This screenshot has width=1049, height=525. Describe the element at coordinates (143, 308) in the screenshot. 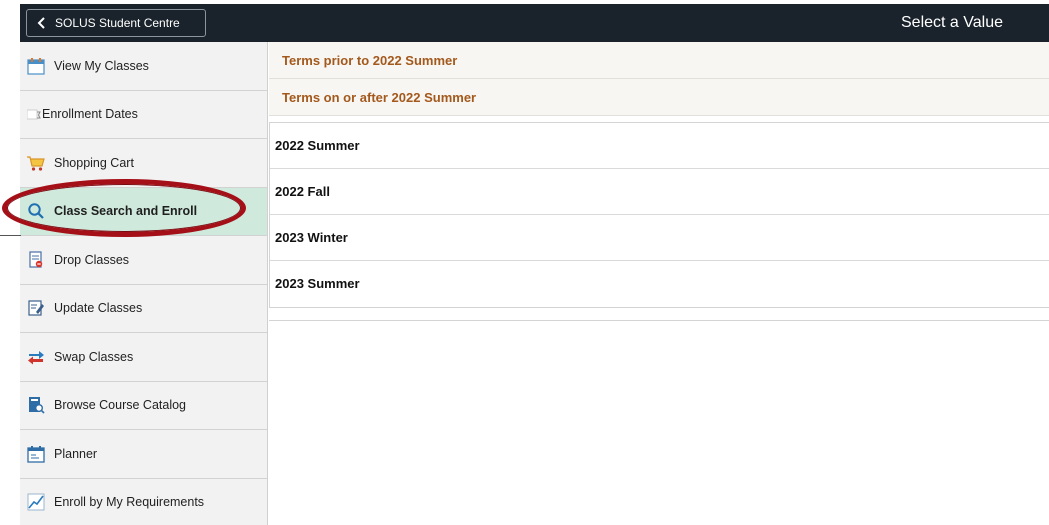

I see `sidebar-item-update-classes: Update Classes` at that location.